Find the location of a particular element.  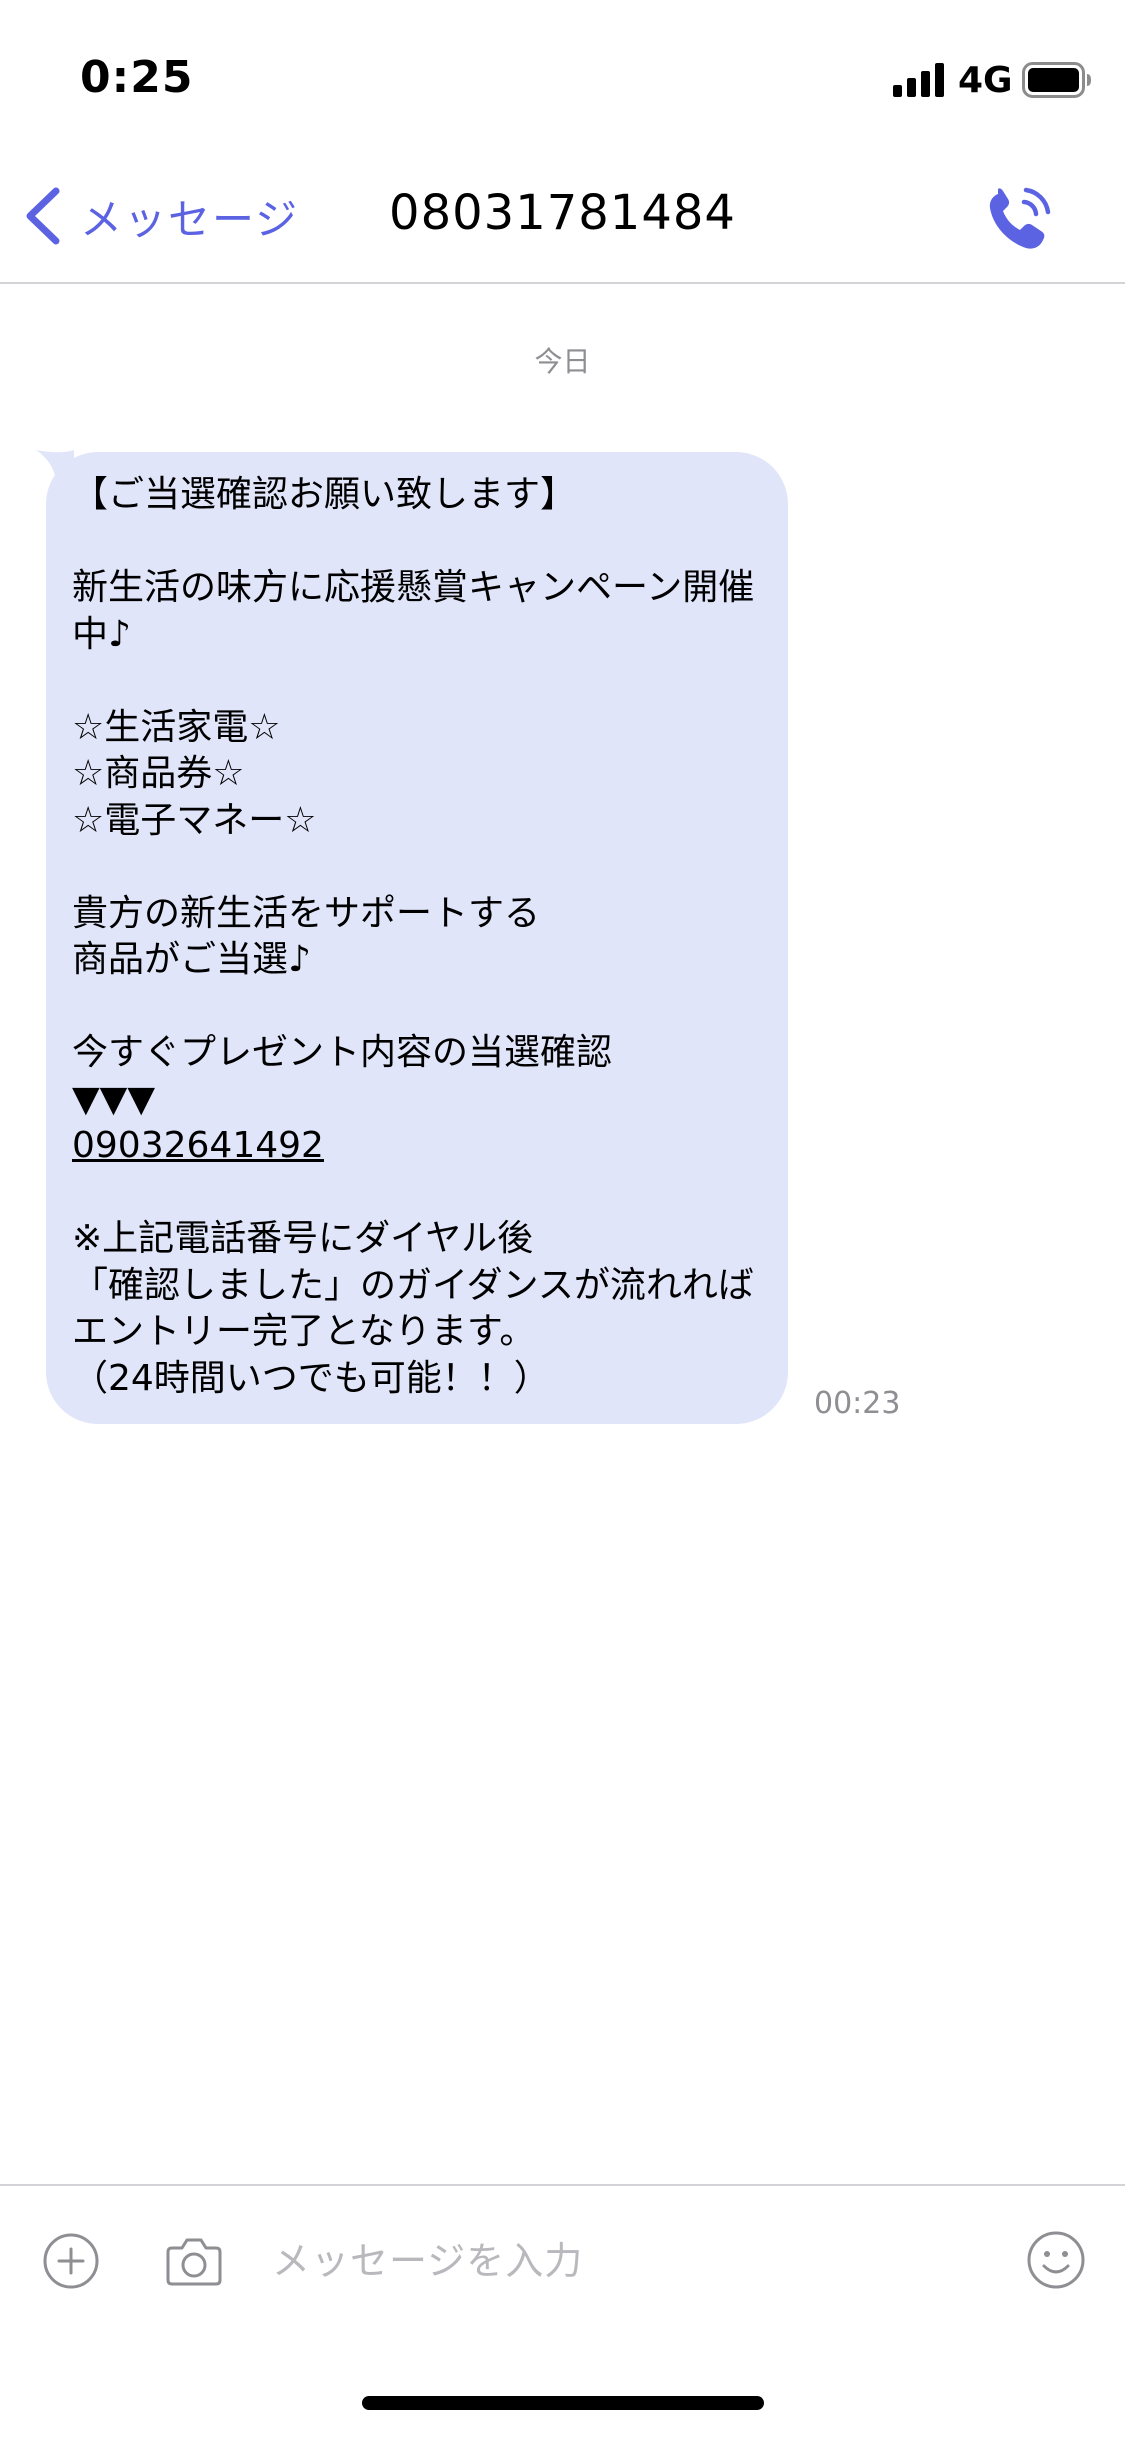

emoji-button is located at coordinates (1056, 2260).